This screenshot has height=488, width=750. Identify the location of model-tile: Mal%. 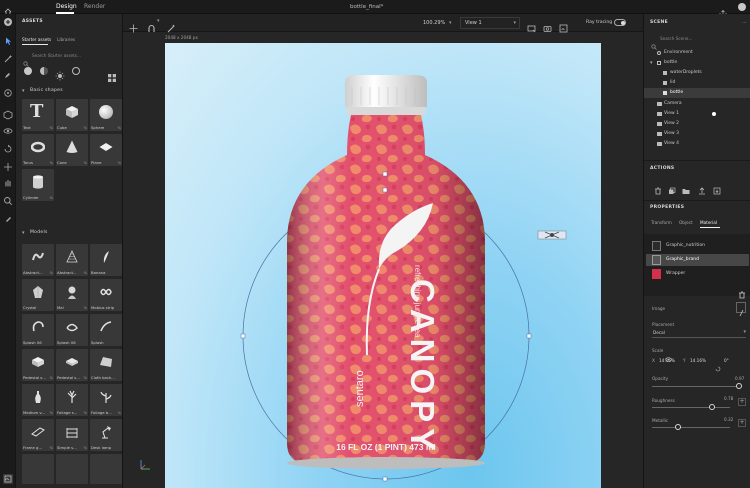
(72, 295).